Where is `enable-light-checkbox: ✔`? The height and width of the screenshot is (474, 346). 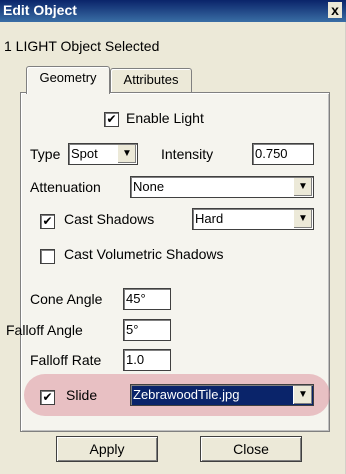 enable-light-checkbox: ✔ is located at coordinates (111, 119).